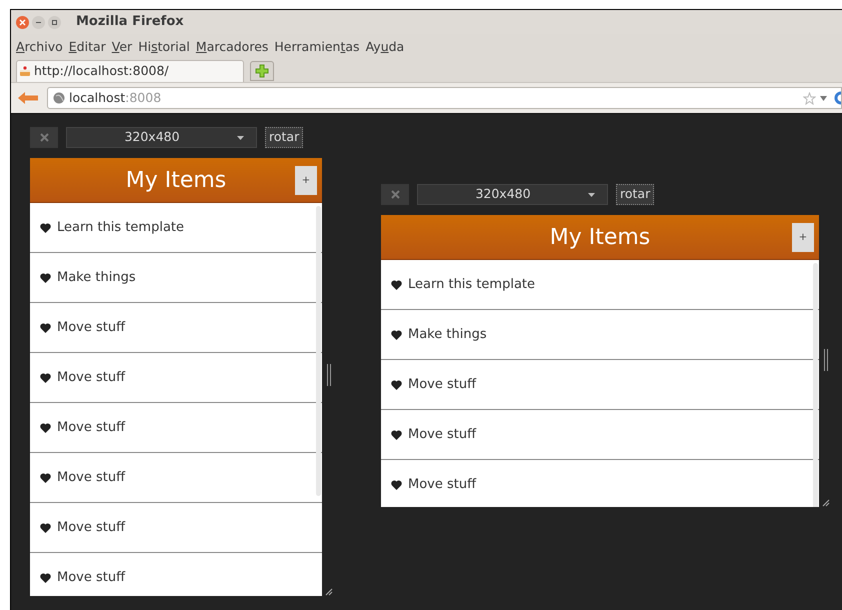 The width and height of the screenshot is (842, 610). Describe the element at coordinates (444, 98) in the screenshot. I see `address-field: localhost:8008` at that location.